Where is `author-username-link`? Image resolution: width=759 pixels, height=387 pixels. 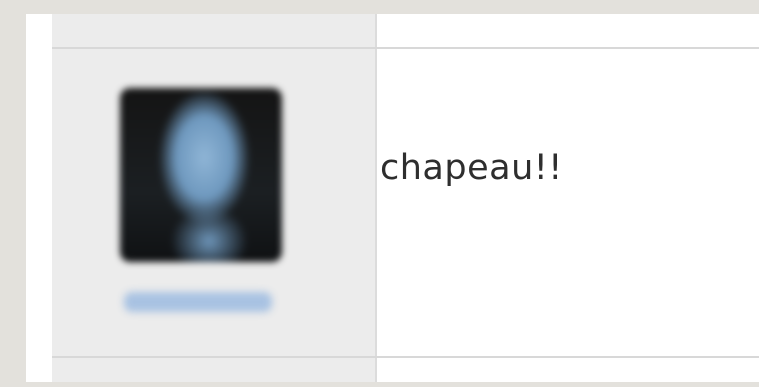 author-username-link is located at coordinates (198, 302).